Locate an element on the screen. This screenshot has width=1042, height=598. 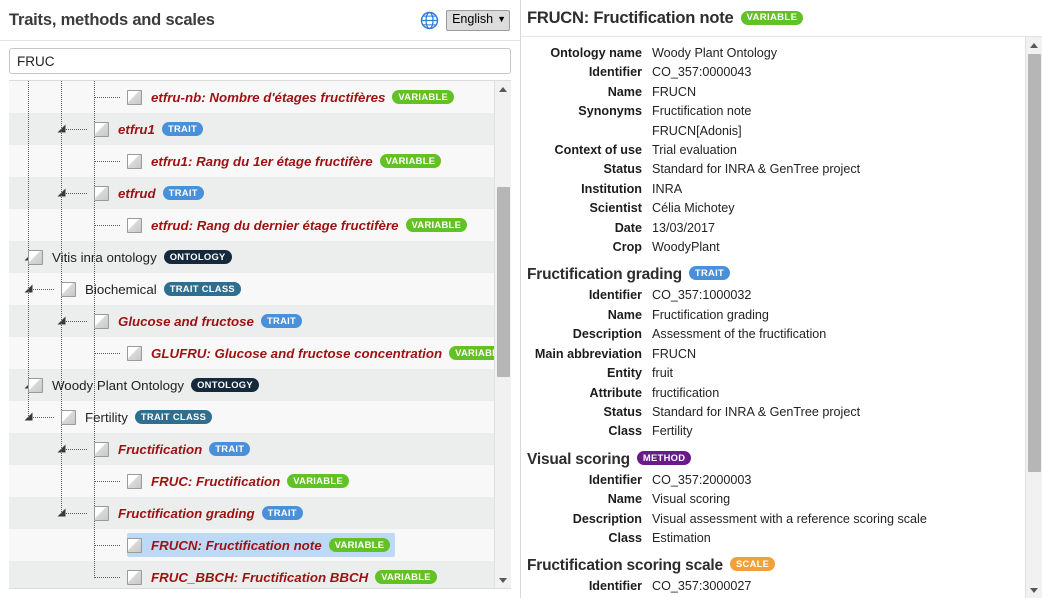
detail-scroll-down-button is located at coordinates (1034, 590).